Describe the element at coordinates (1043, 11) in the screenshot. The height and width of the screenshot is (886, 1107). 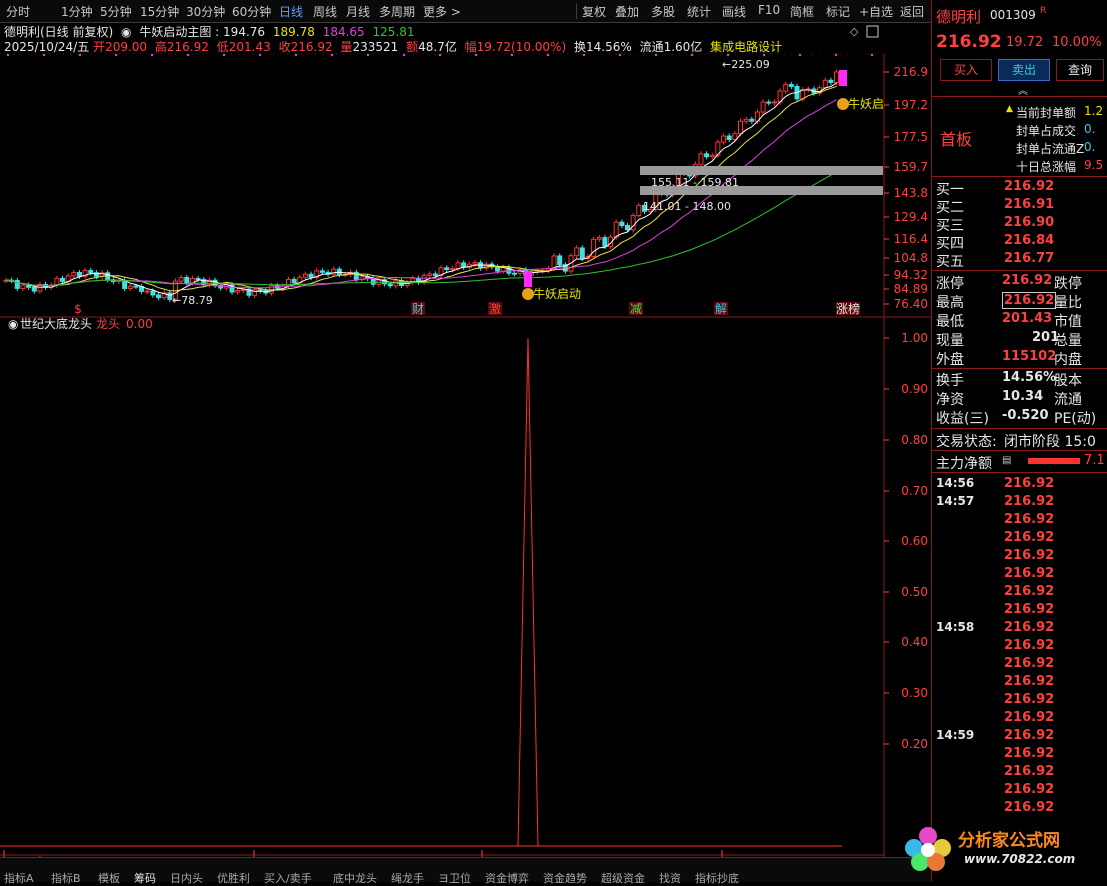
I see `margin-badge: R` at that location.